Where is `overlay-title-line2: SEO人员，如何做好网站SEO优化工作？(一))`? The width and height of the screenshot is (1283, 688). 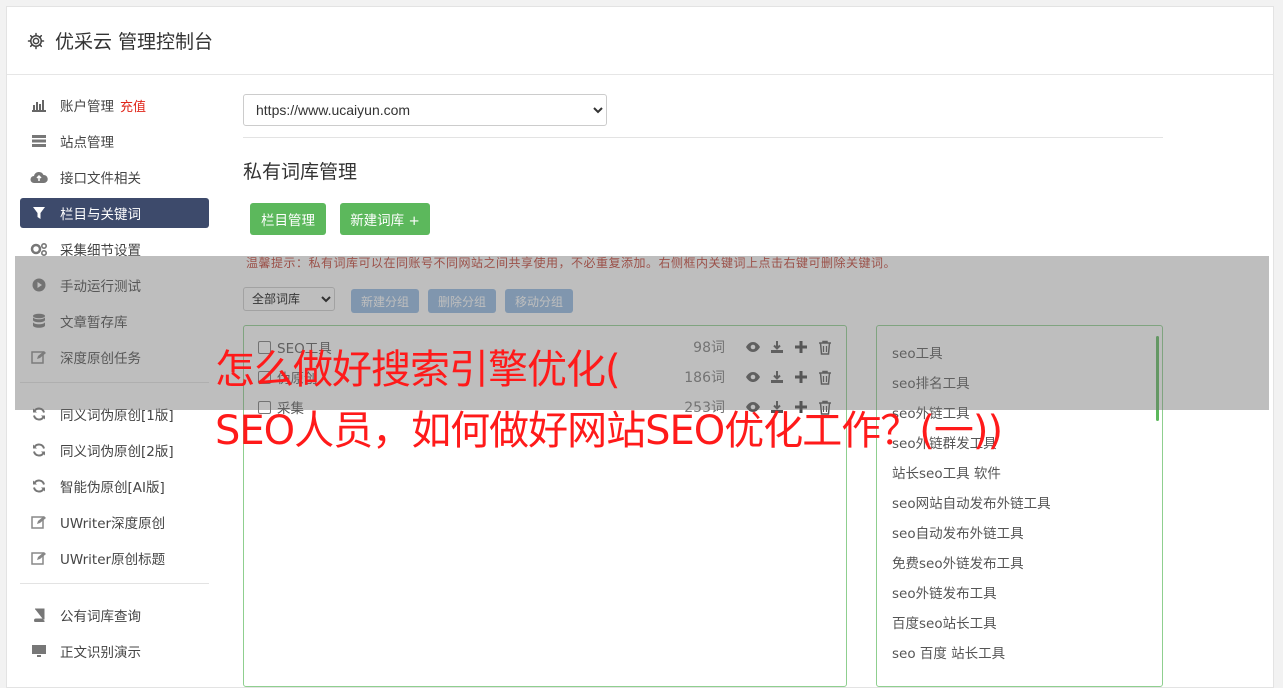 overlay-title-line2: SEO人员，如何做好网站SEO优化工作？(一)) is located at coordinates (609, 431).